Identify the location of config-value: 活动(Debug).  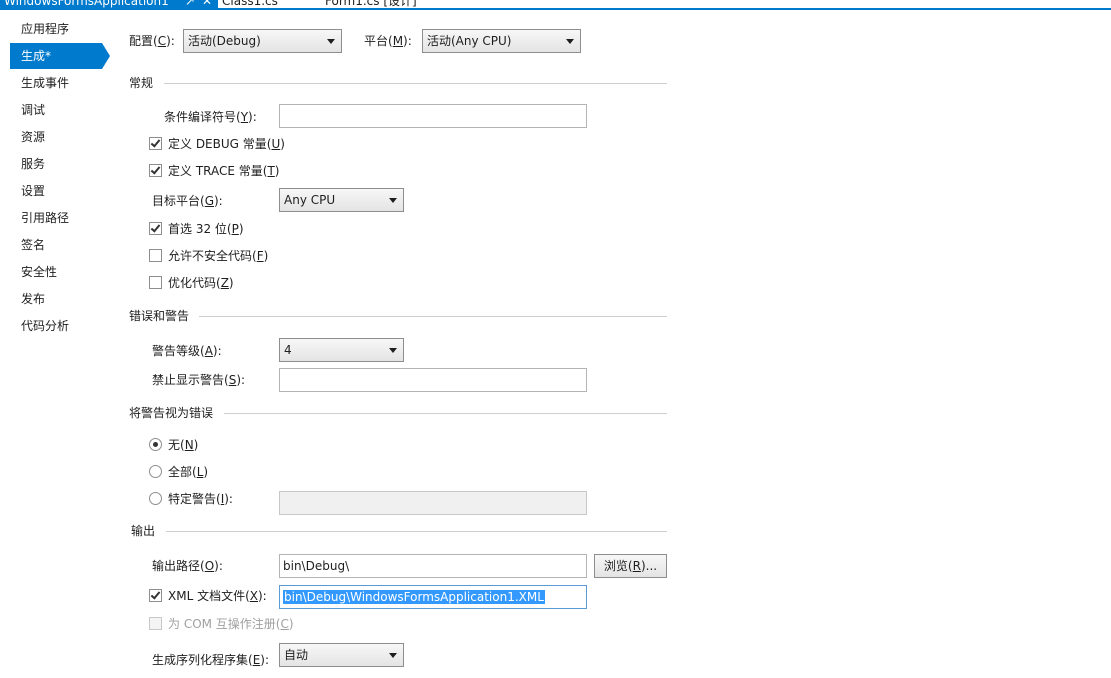
(224, 41).